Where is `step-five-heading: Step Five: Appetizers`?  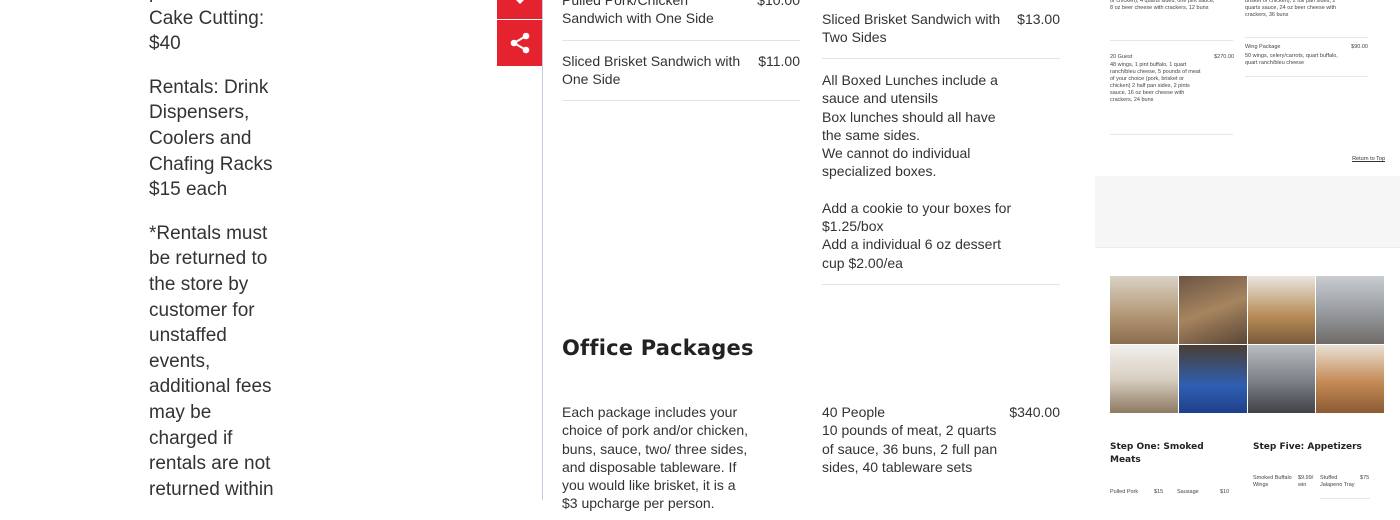
step-five-heading: Step Five: Appetizers is located at coordinates (1307, 447).